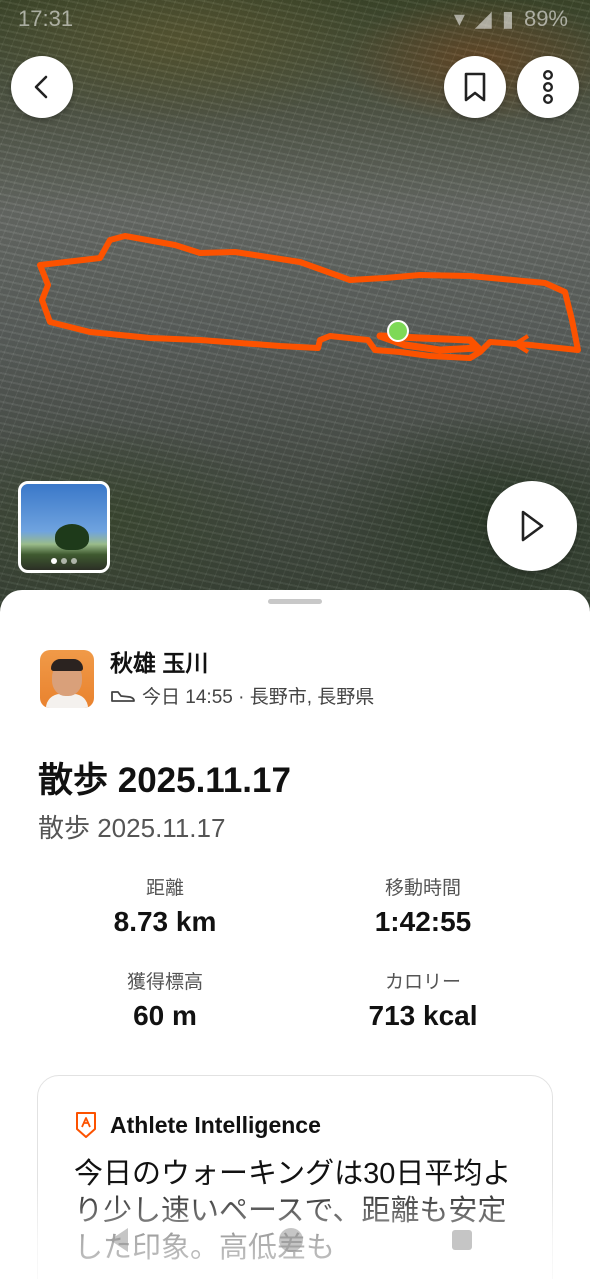 The height and width of the screenshot is (1279, 590). Describe the element at coordinates (291, 1240) in the screenshot. I see `nav-home-icon` at that location.